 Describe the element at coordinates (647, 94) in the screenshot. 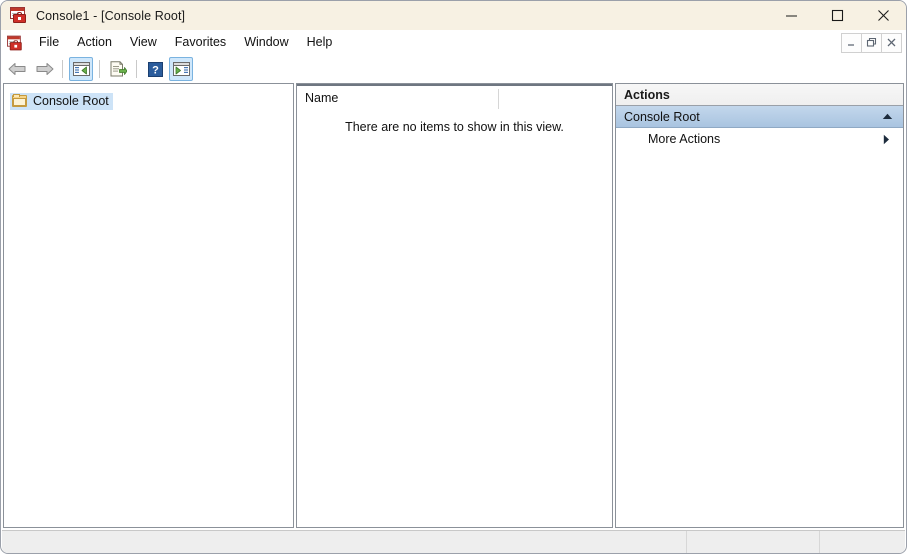

I see `actions-pane-title-label: Actions` at that location.